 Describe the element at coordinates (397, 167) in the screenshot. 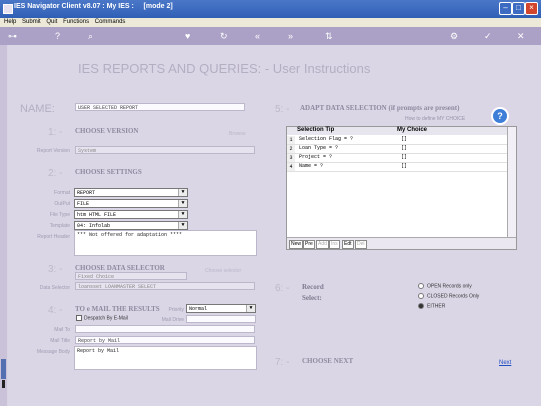

I see `table-row: 4 Name = ? []` at that location.